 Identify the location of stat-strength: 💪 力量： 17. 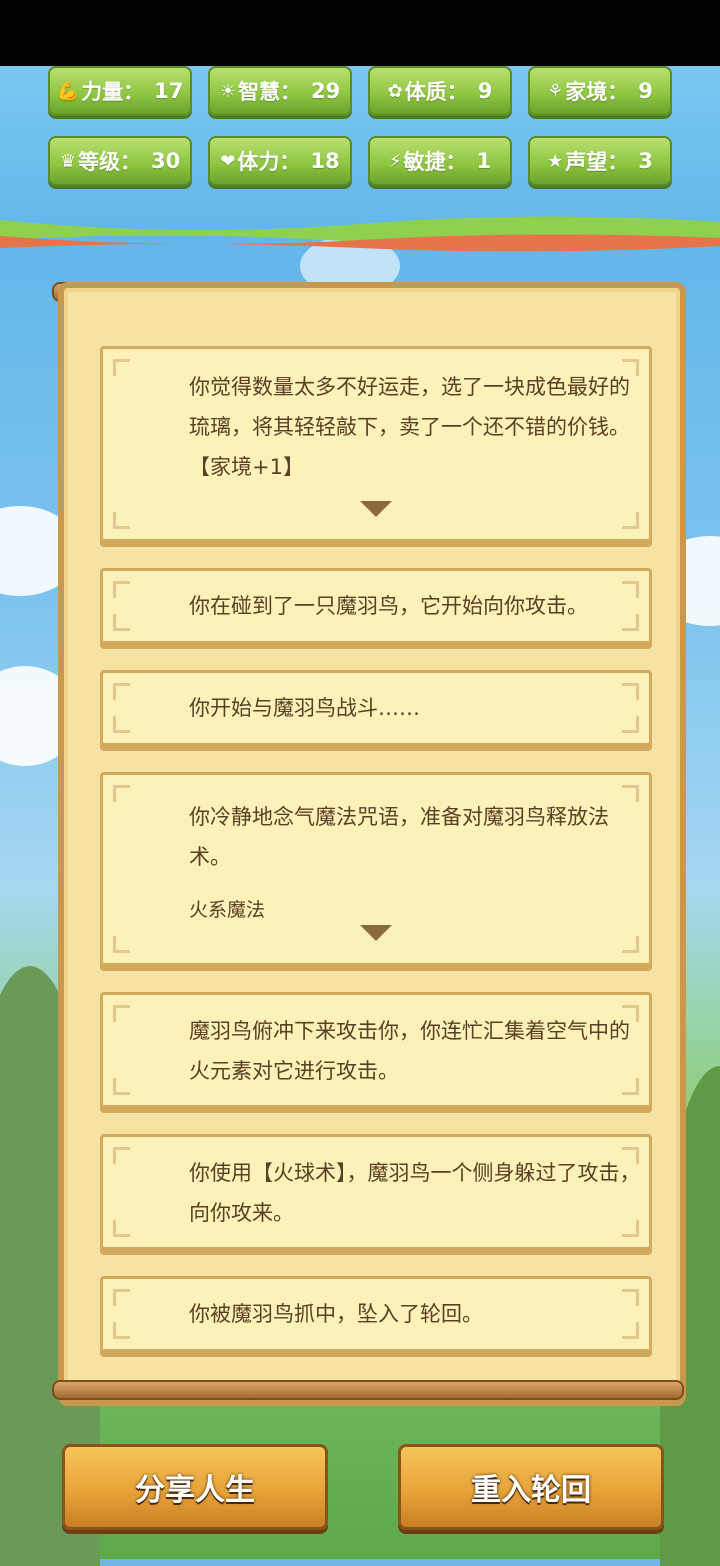
(120, 91).